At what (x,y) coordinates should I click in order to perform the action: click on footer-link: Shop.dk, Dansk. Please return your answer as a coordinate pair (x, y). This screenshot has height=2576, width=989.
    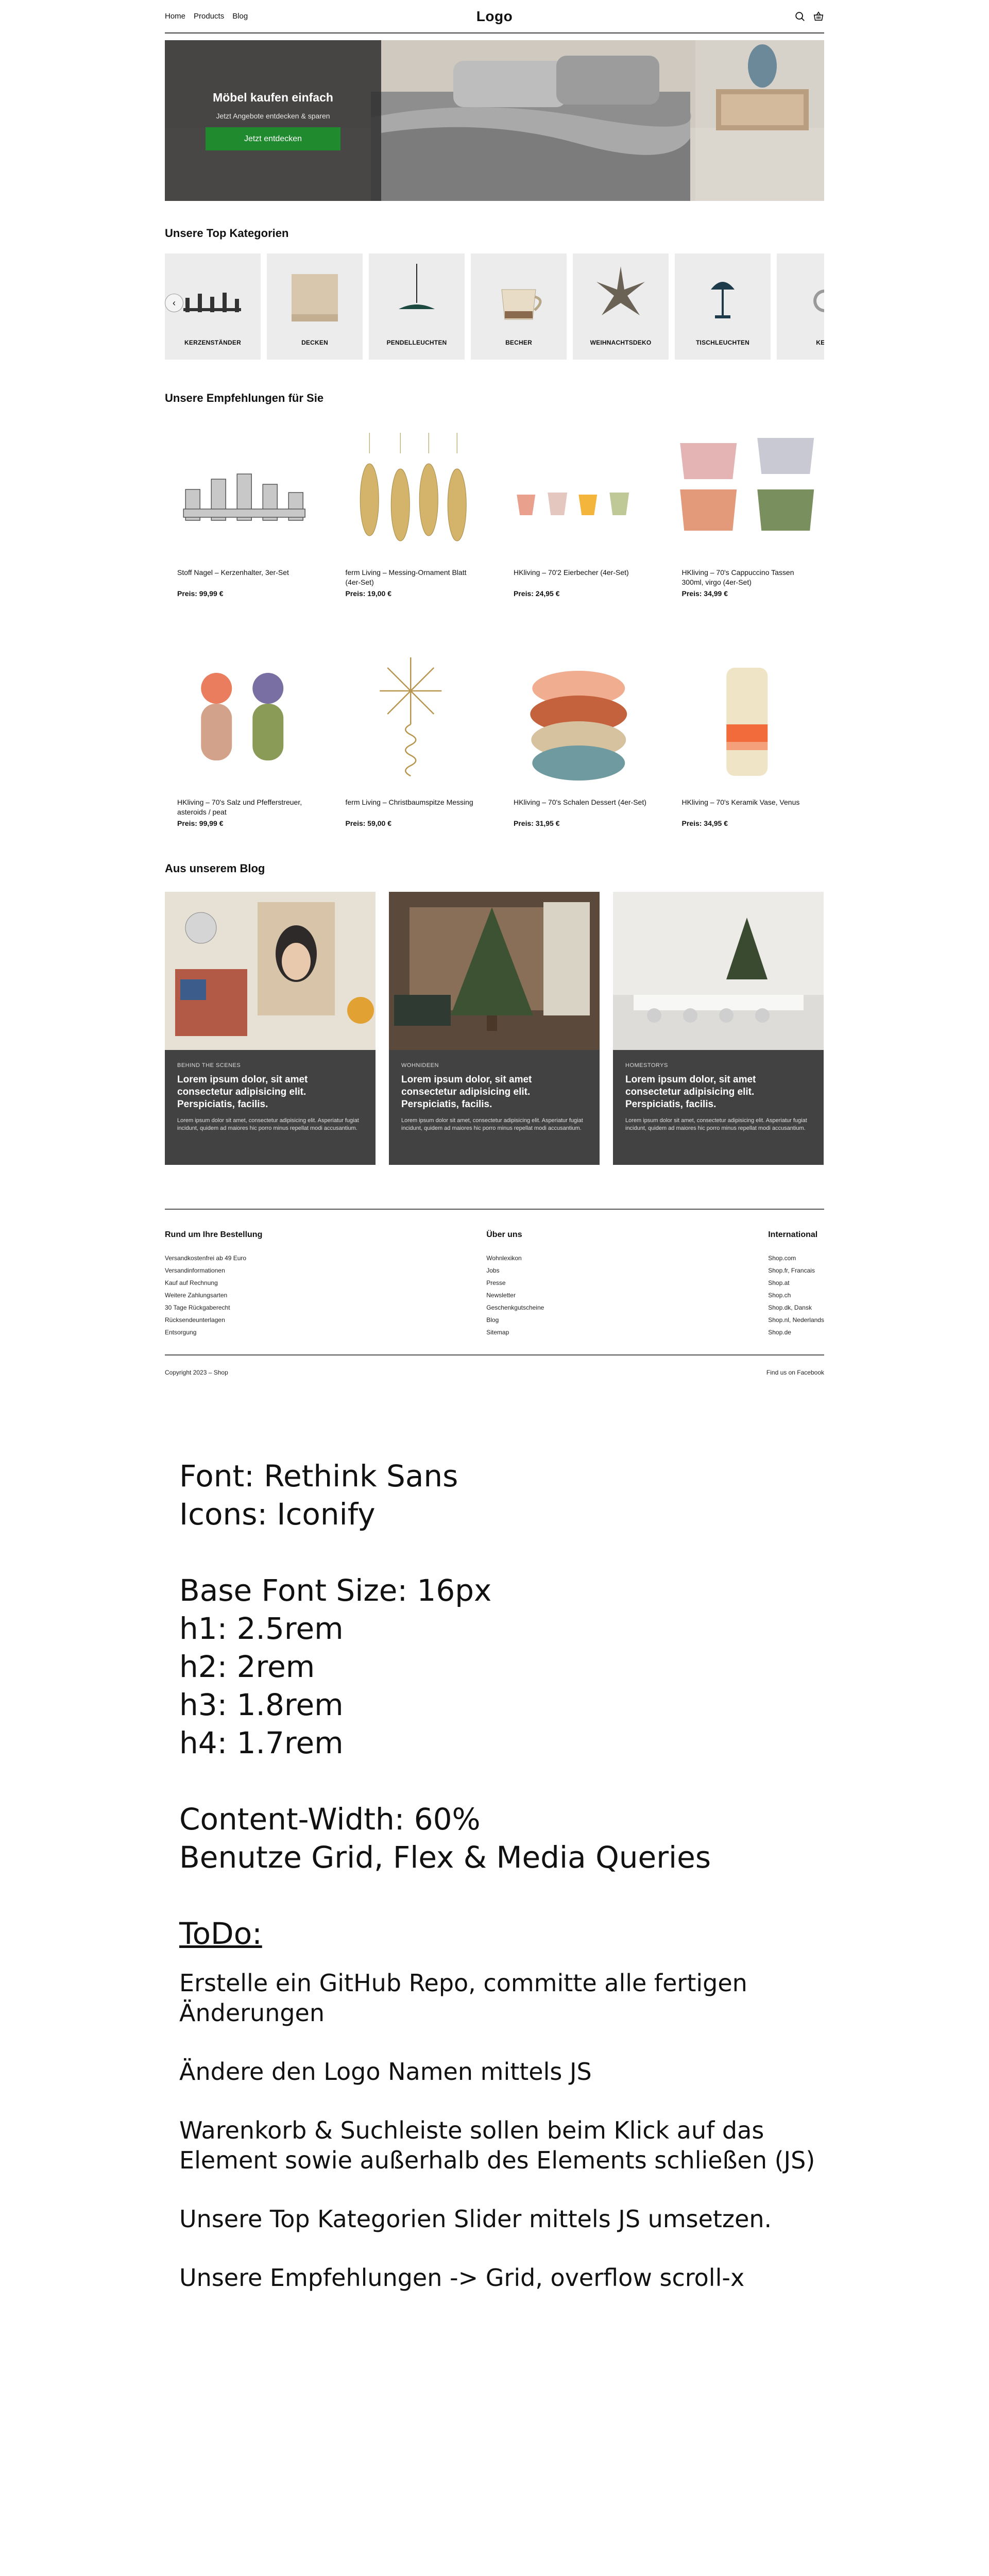
    Looking at the image, I should click on (796, 1307).